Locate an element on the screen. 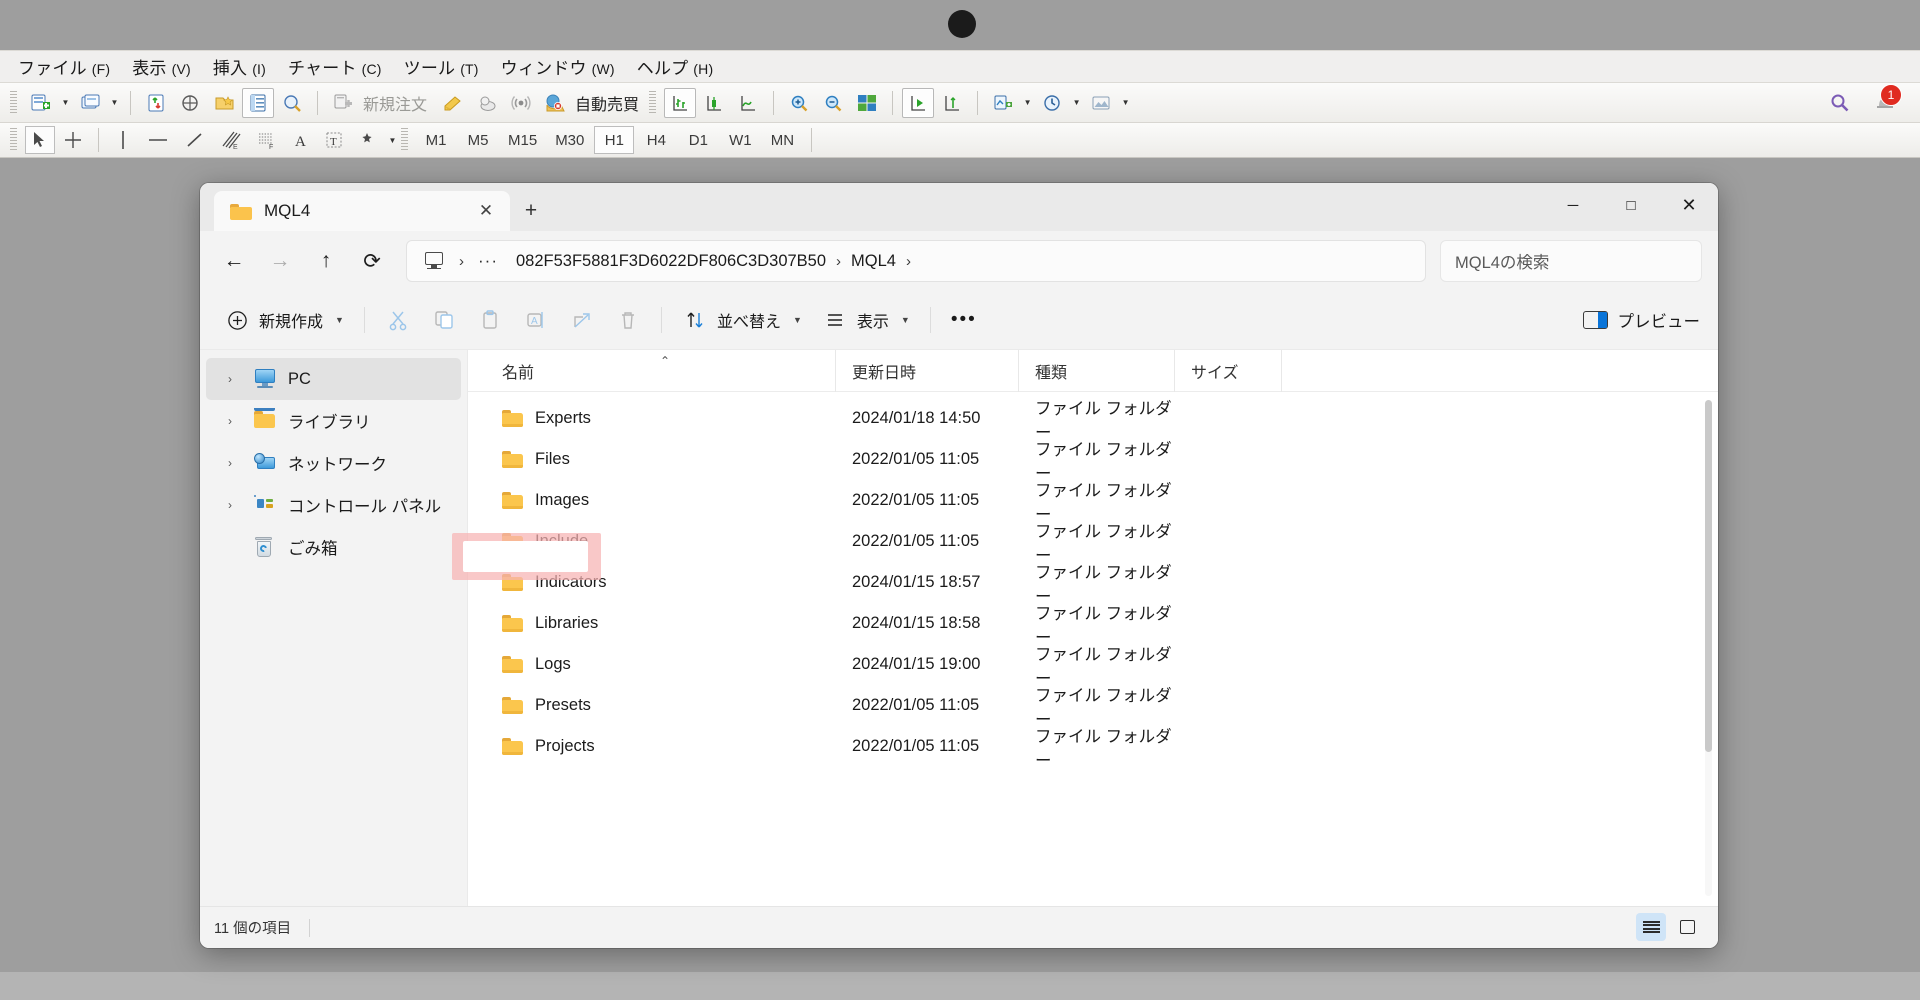 The width and height of the screenshot is (1920, 1000). table-row: Presets 2022/01/05 11:05 ファイル フォルダー is located at coordinates (1093, 707).